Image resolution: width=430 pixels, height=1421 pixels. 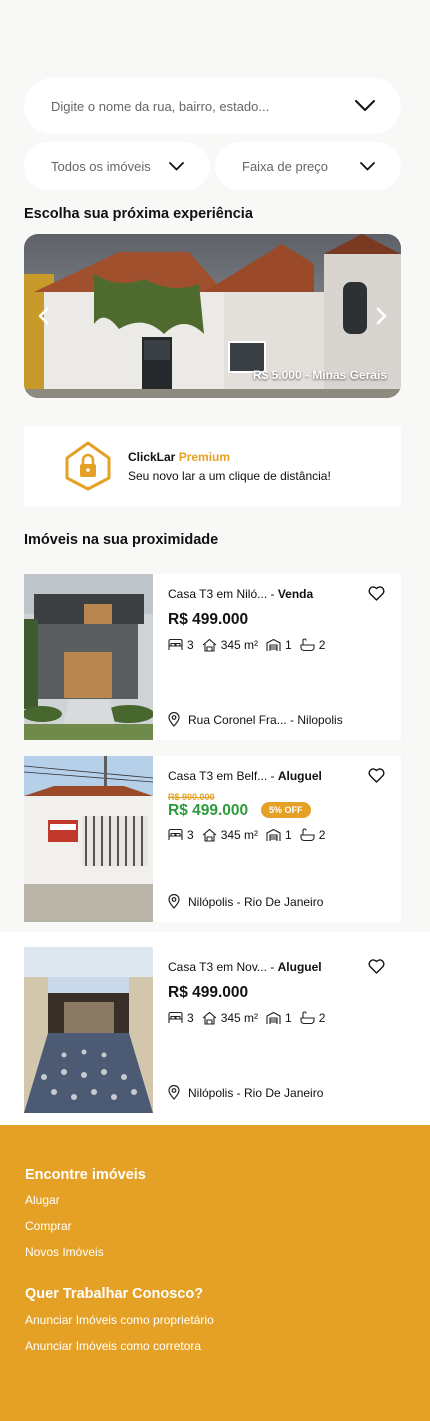 What do you see at coordinates (121, 540) in the screenshot?
I see `nearby-section-title: Imóveis na sua proximidade` at bounding box center [121, 540].